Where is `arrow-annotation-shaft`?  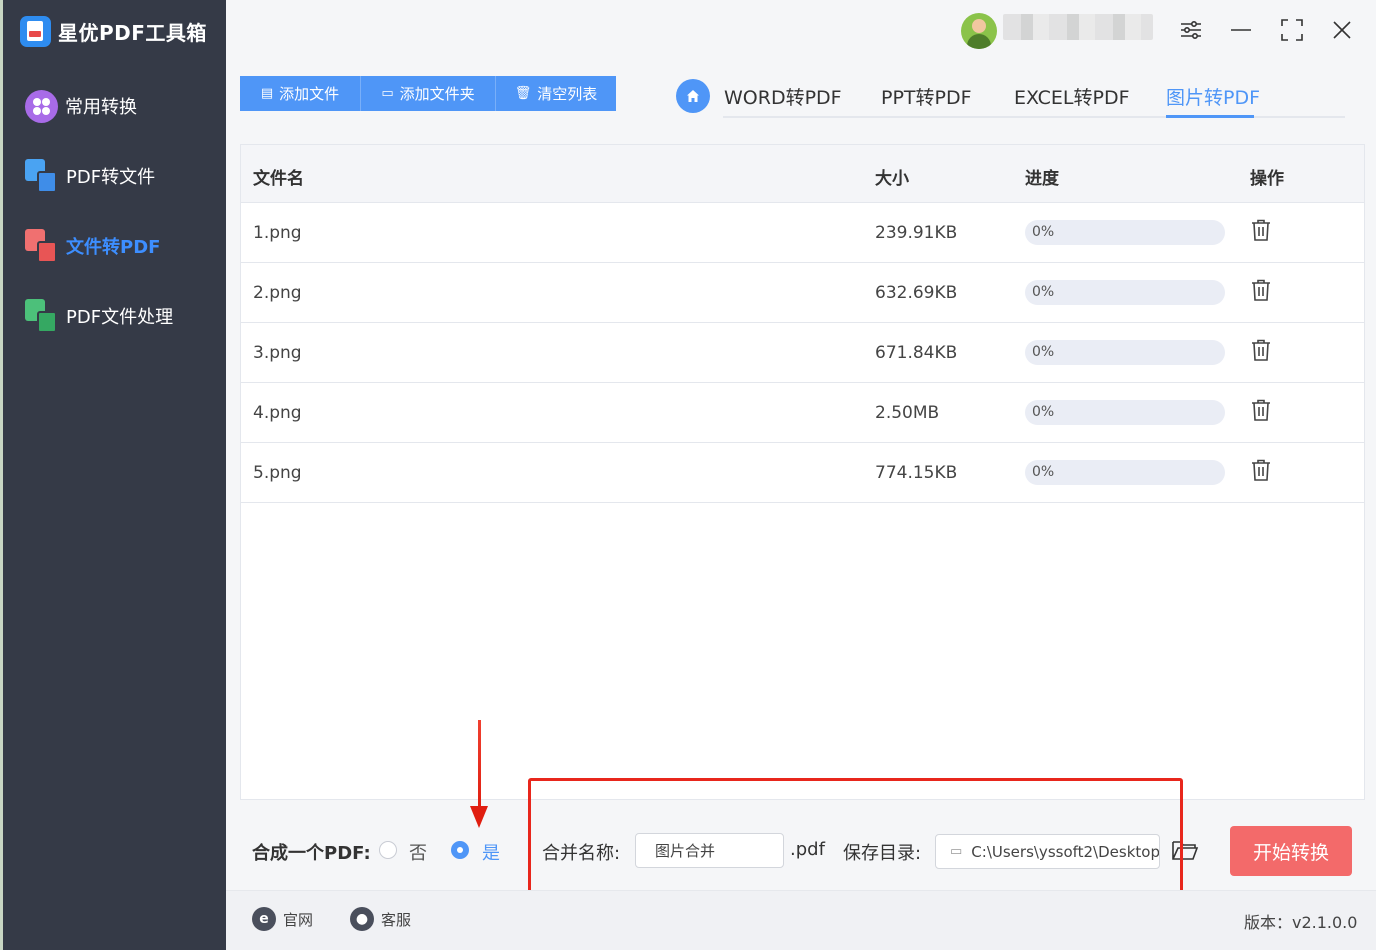 arrow-annotation-shaft is located at coordinates (479, 765).